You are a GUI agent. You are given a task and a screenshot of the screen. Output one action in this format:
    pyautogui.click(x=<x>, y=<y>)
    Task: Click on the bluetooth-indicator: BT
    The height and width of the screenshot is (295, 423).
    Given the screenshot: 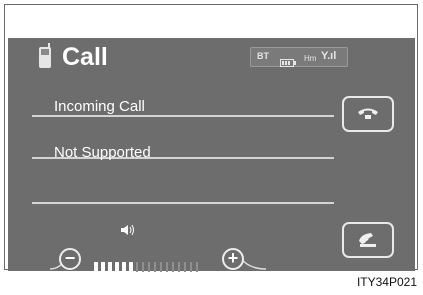 What is the action you would take?
    pyautogui.click(x=263, y=56)
    